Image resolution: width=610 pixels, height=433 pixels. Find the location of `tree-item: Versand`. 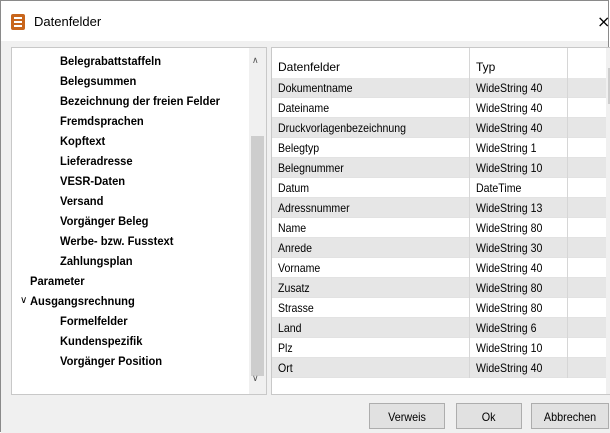

tree-item: Versand is located at coordinates (81, 201).